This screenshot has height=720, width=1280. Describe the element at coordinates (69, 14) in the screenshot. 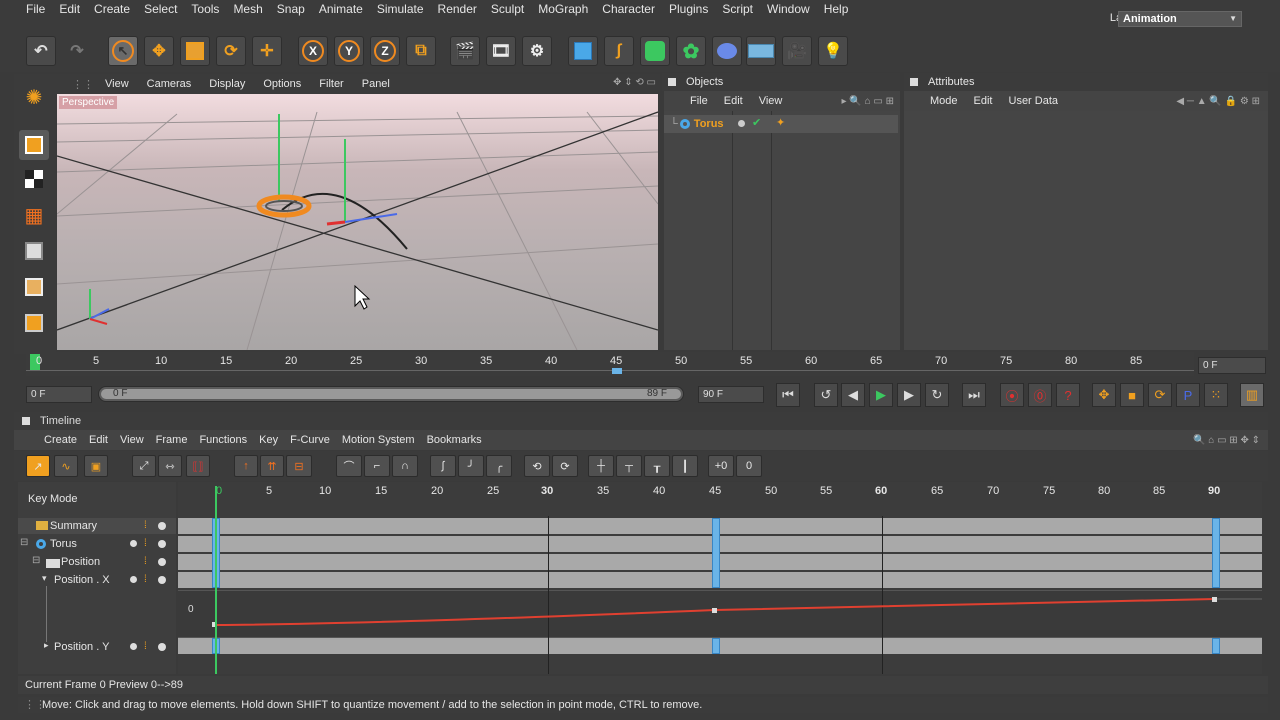

I see `menu-edit: Edit` at that location.